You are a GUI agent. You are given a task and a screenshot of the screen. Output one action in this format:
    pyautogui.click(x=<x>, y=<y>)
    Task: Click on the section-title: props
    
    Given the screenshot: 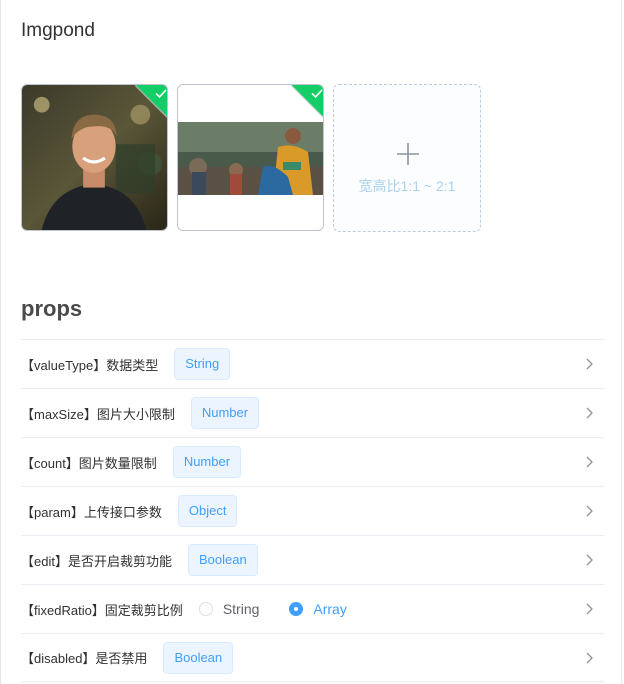 What is the action you would take?
    pyautogui.click(x=52, y=308)
    